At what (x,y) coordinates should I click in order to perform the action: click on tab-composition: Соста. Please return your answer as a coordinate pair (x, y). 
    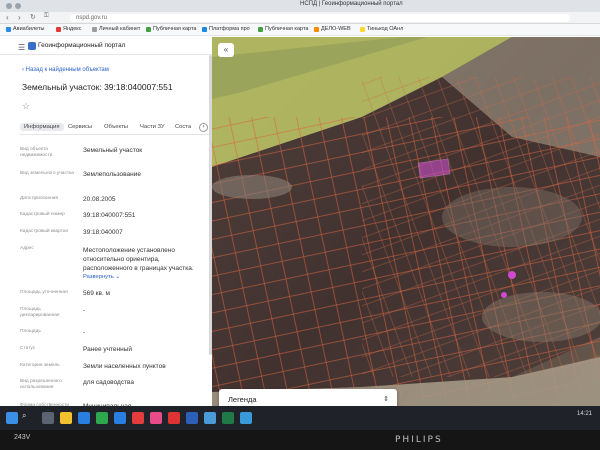
    Looking at the image, I should click on (183, 127).